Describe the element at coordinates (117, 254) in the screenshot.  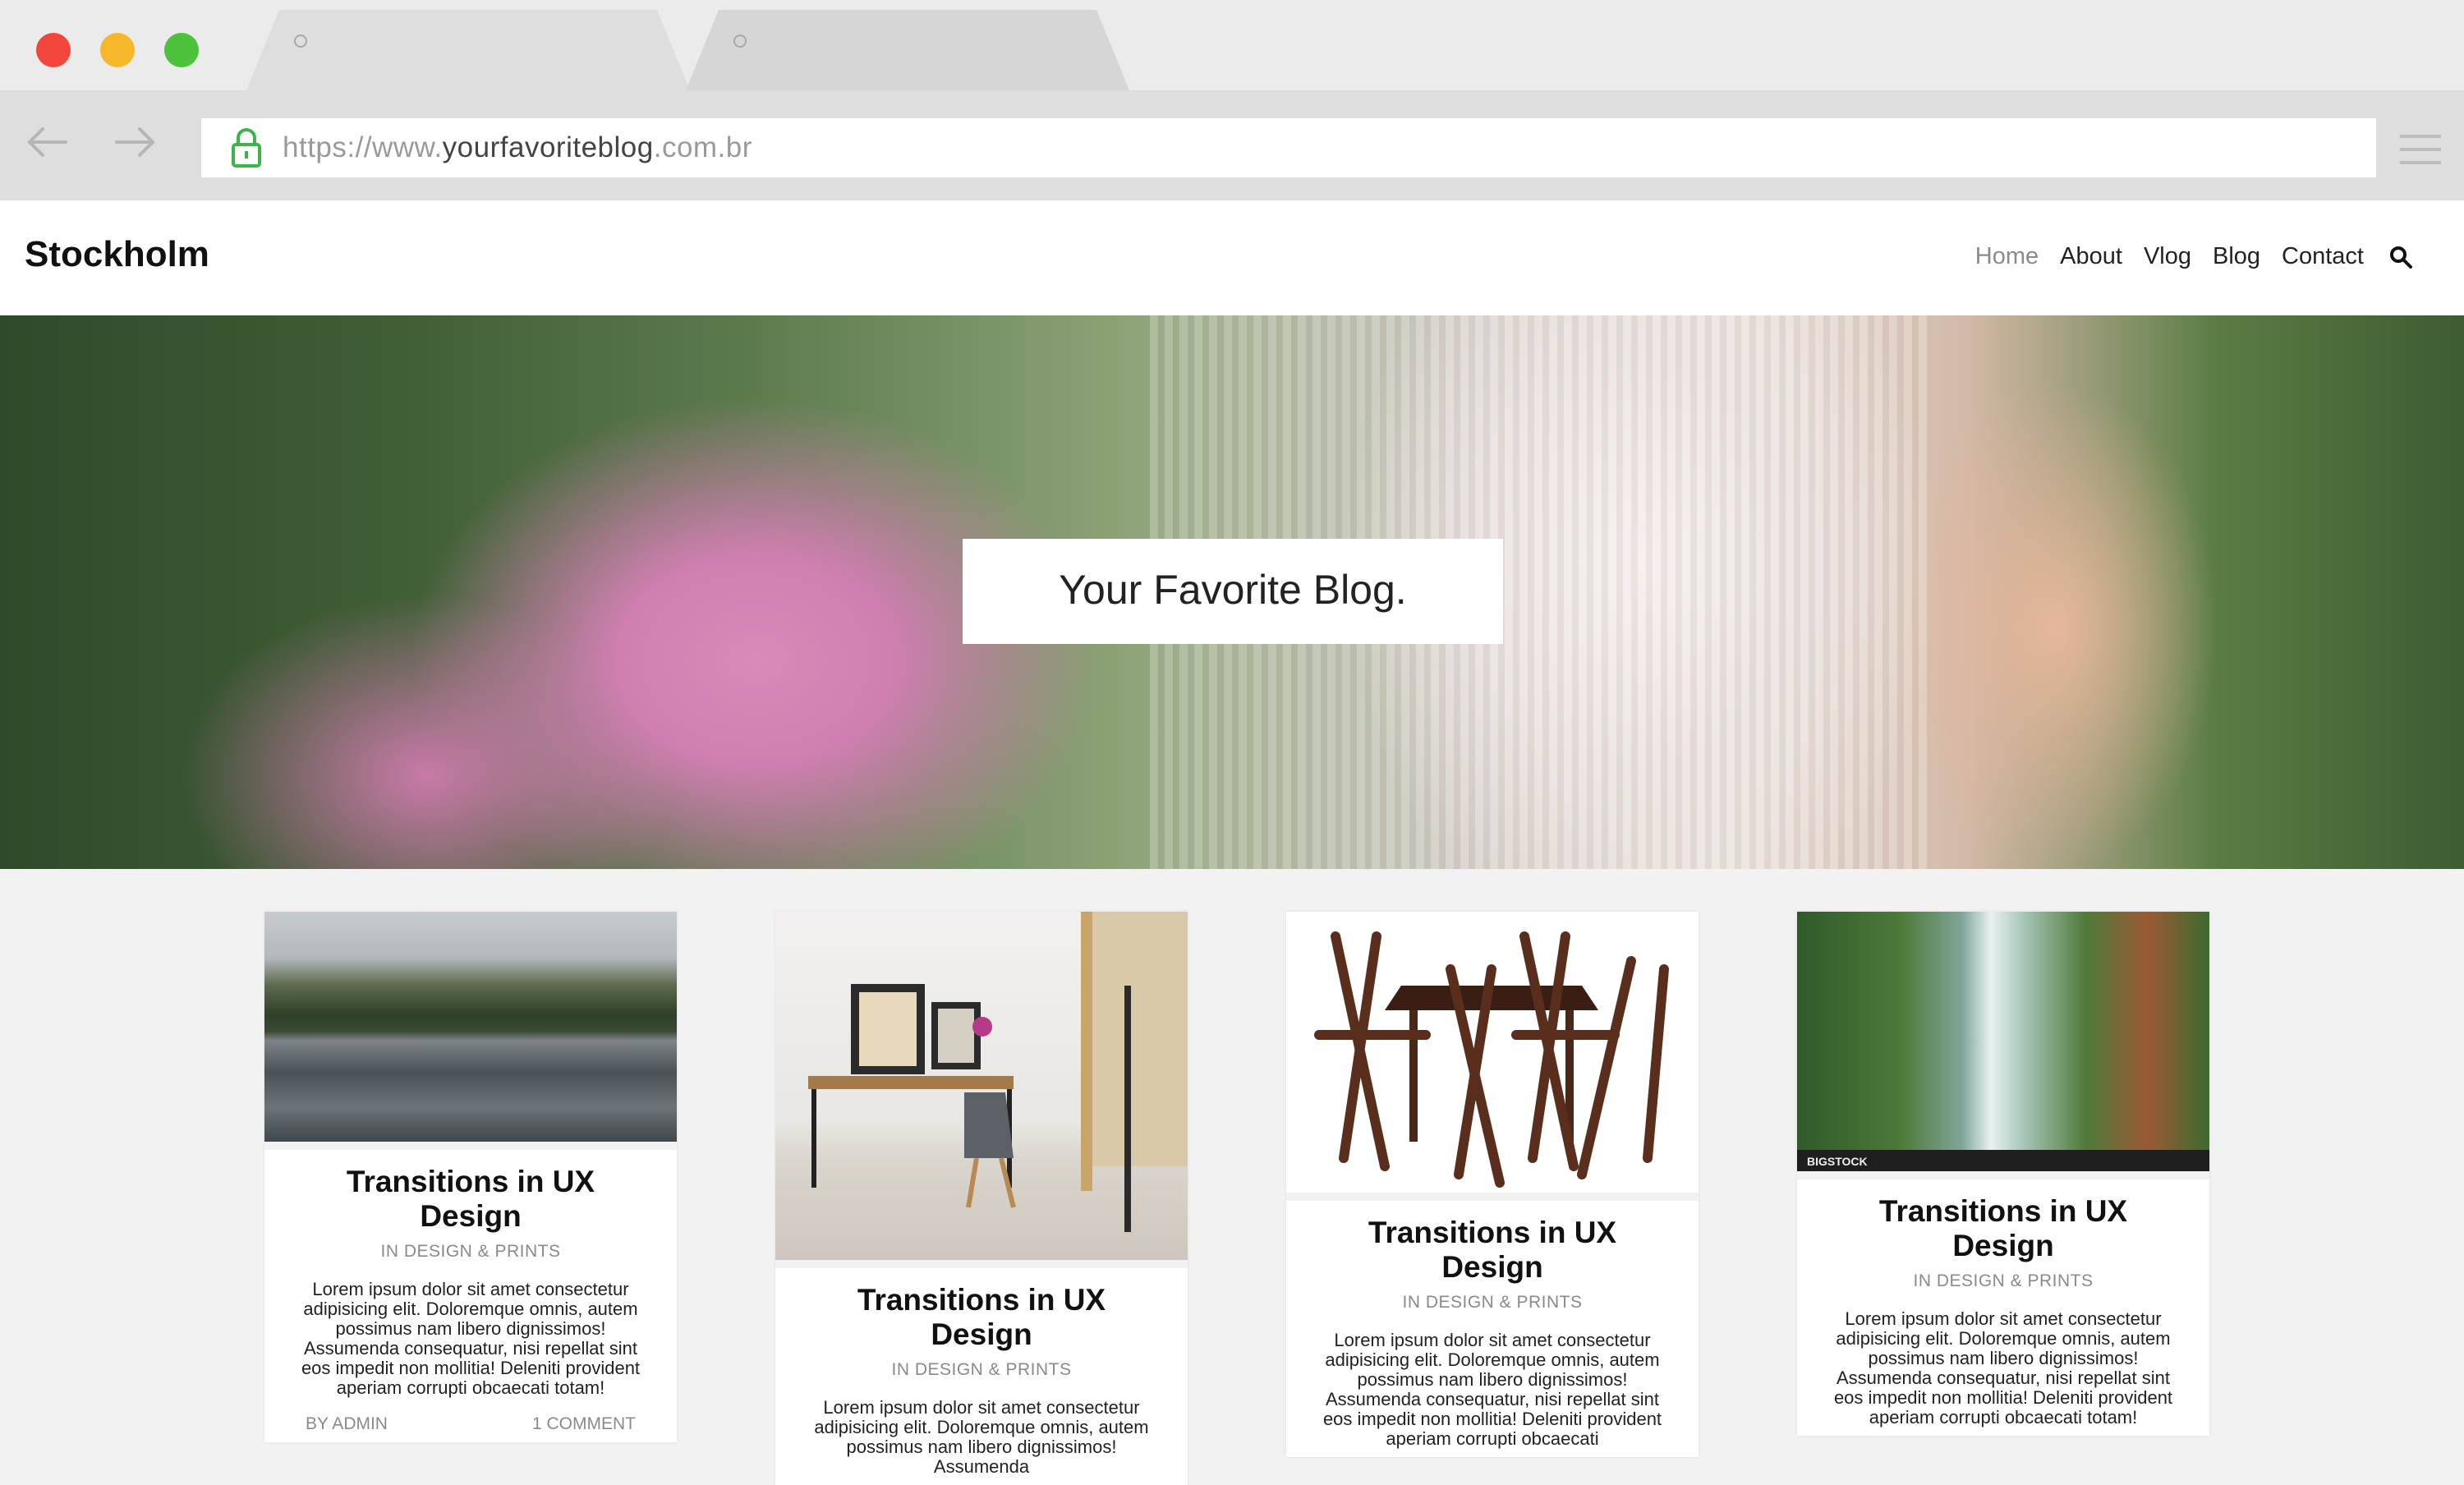
I see `site-title: Stockholm` at that location.